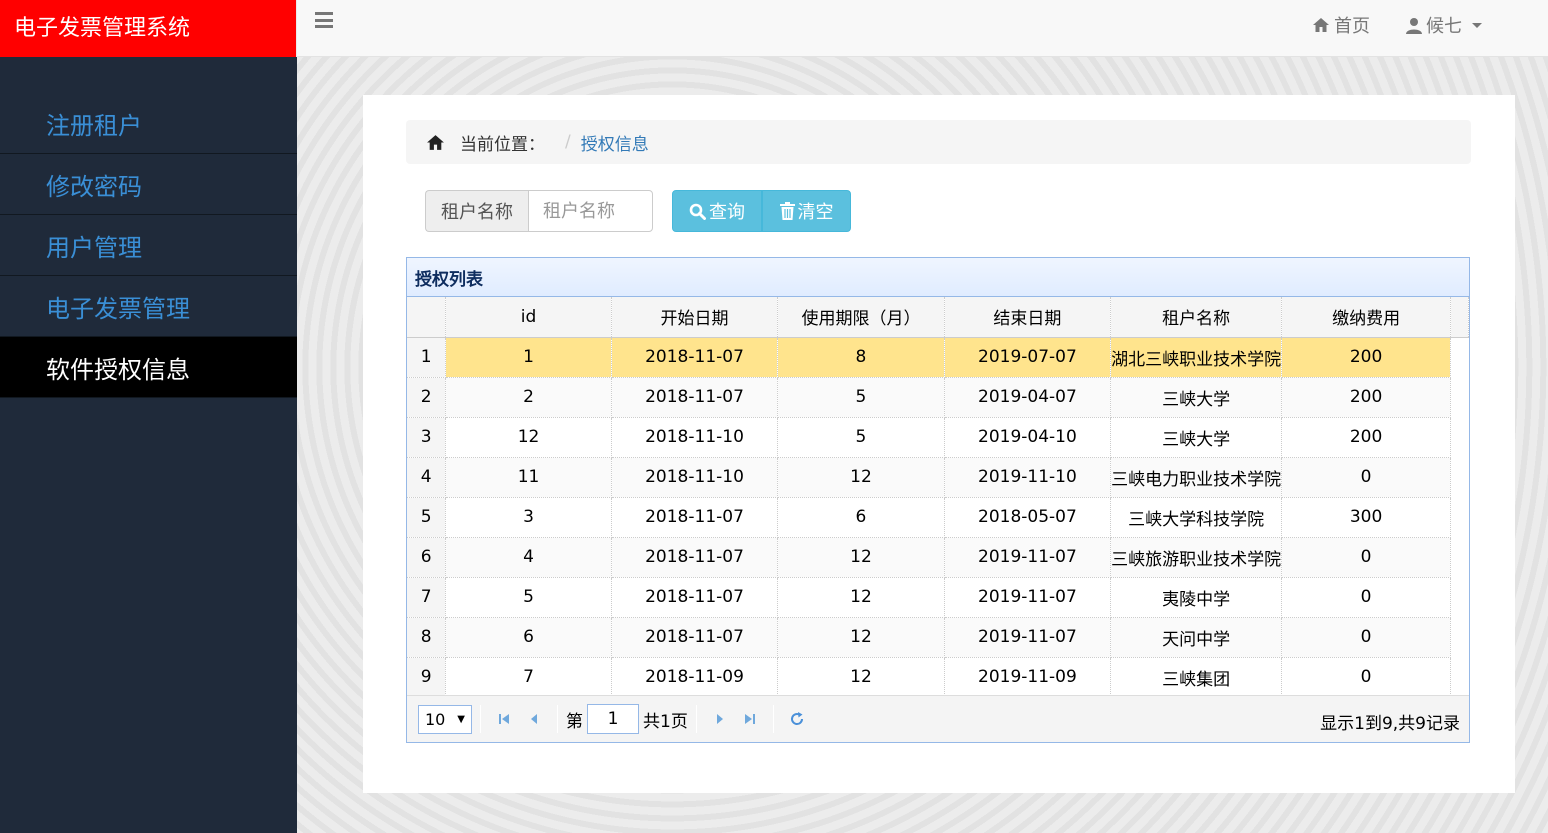 The image size is (1548, 833). I want to click on table-cell: 2019-04-10, so click(1028, 437).